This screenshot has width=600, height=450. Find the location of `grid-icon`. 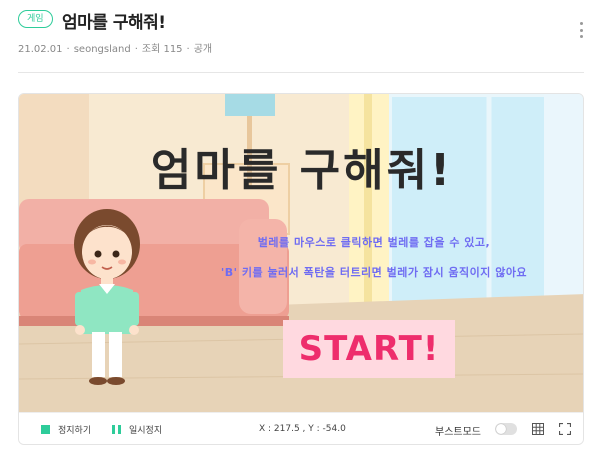

grid-icon is located at coordinates (538, 429).